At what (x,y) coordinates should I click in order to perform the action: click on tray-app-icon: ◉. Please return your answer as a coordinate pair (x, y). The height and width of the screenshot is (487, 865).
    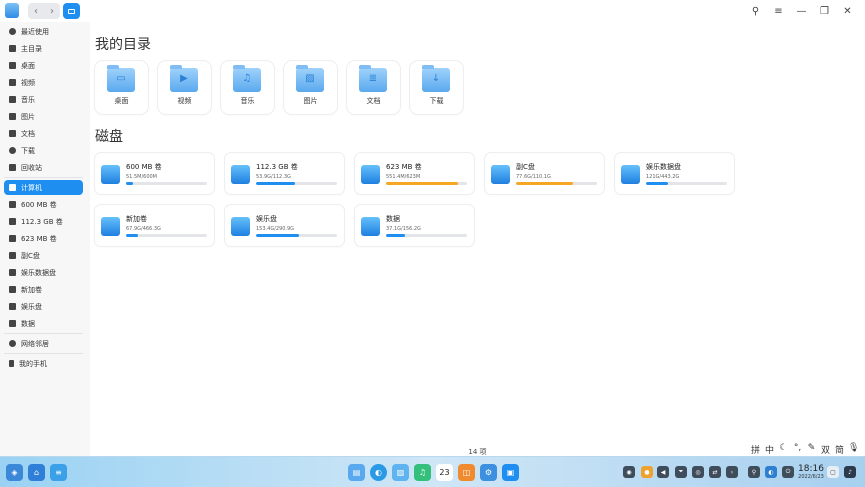
    Looking at the image, I should click on (629, 472).